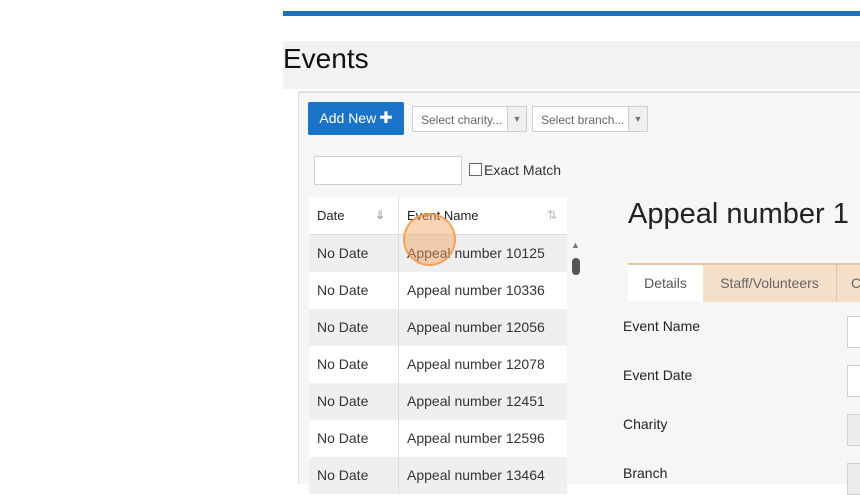 The width and height of the screenshot is (860, 495). Describe the element at coordinates (665, 283) in the screenshot. I see `tab-details: Details` at that location.